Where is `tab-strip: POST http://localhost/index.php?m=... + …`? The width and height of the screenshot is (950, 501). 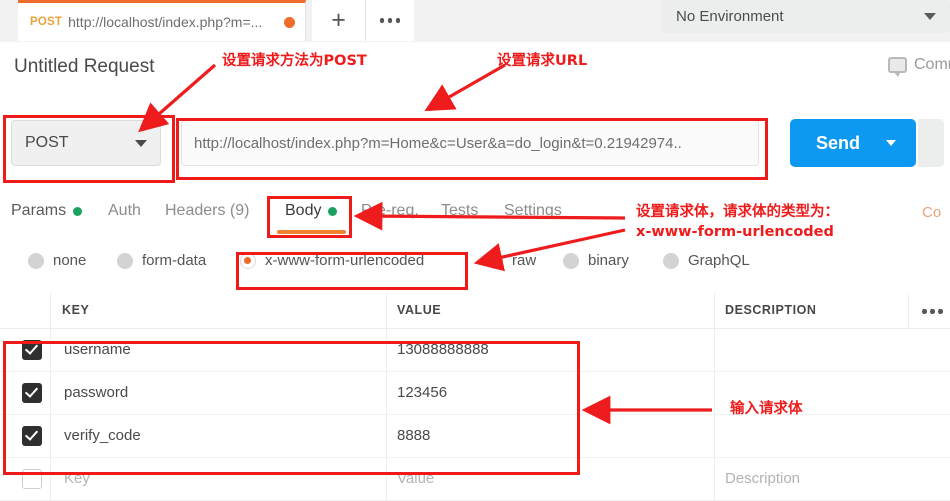
tab-strip: POST http://localhost/index.php?m=... + … is located at coordinates (475, 21).